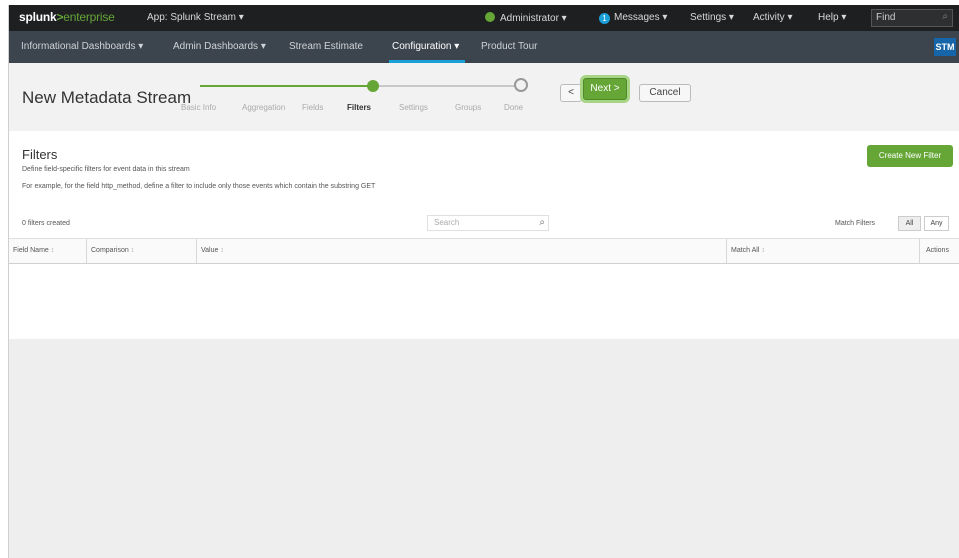  What do you see at coordinates (909, 223) in the screenshot?
I see `match-all-button: All` at bounding box center [909, 223].